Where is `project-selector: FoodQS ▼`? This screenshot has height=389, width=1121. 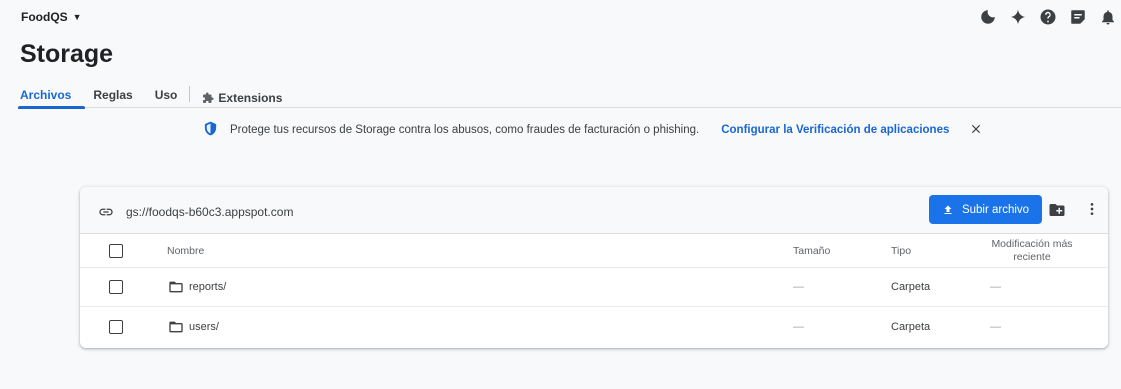 project-selector: FoodQS ▼ is located at coordinates (51, 17).